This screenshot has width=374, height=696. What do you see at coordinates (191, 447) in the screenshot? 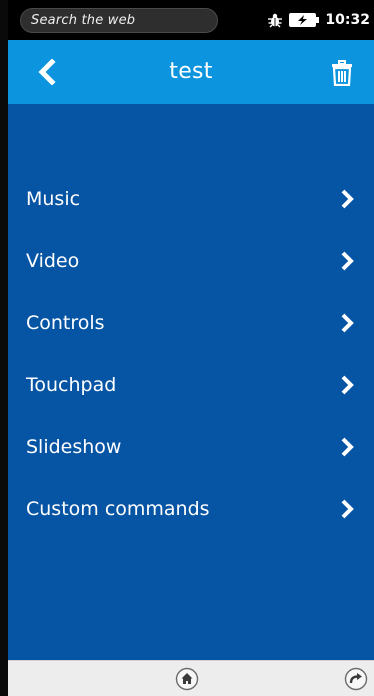
I see `menu-item-slideshow: Slideshow` at bounding box center [191, 447].